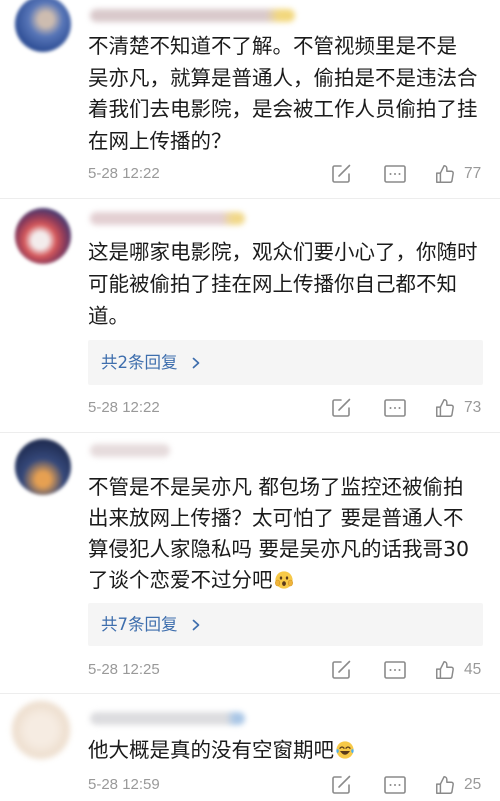  What do you see at coordinates (283, 109) in the screenshot?
I see `comment-text-line: 着我们去电影院，是会被工作人员偷拍了挂` at bounding box center [283, 109].